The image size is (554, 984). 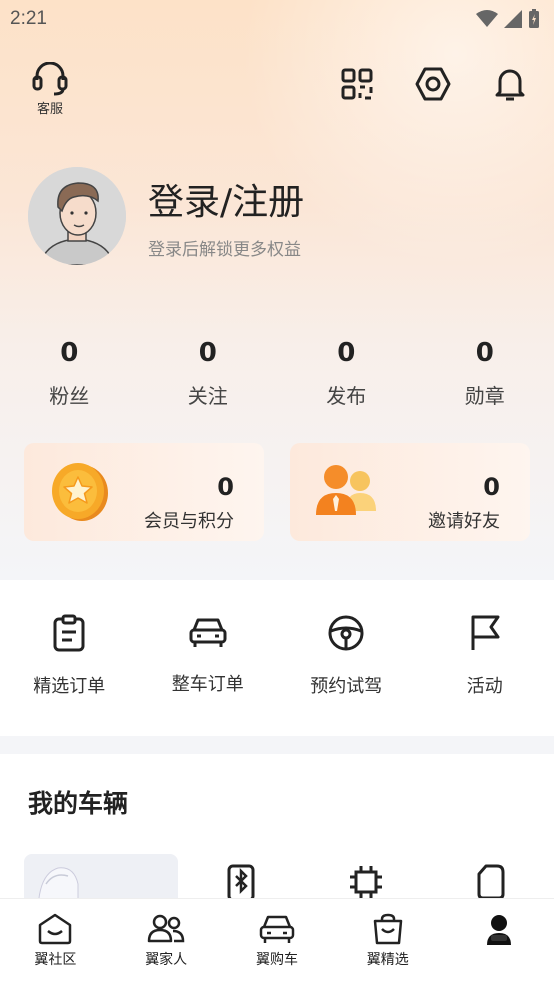 I want to click on order-label: 活动, so click(x=484, y=686).